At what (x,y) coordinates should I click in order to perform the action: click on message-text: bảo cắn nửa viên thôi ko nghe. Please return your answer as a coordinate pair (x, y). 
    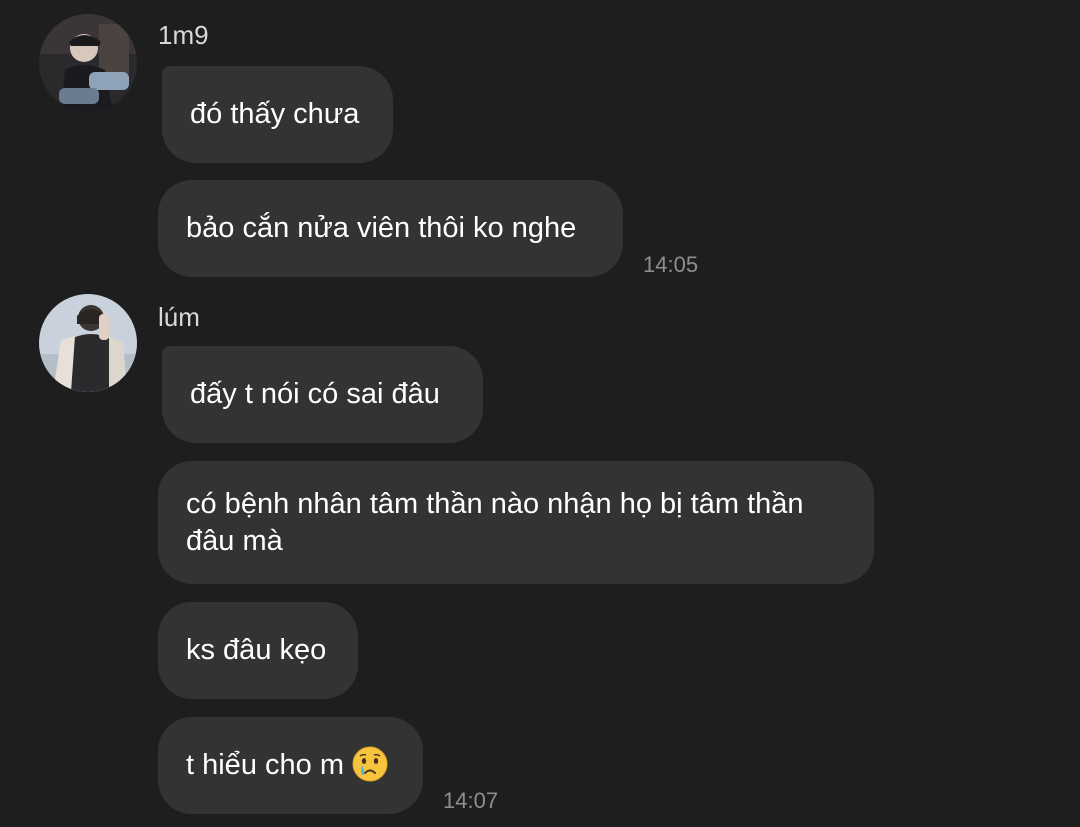
    Looking at the image, I should click on (381, 228).